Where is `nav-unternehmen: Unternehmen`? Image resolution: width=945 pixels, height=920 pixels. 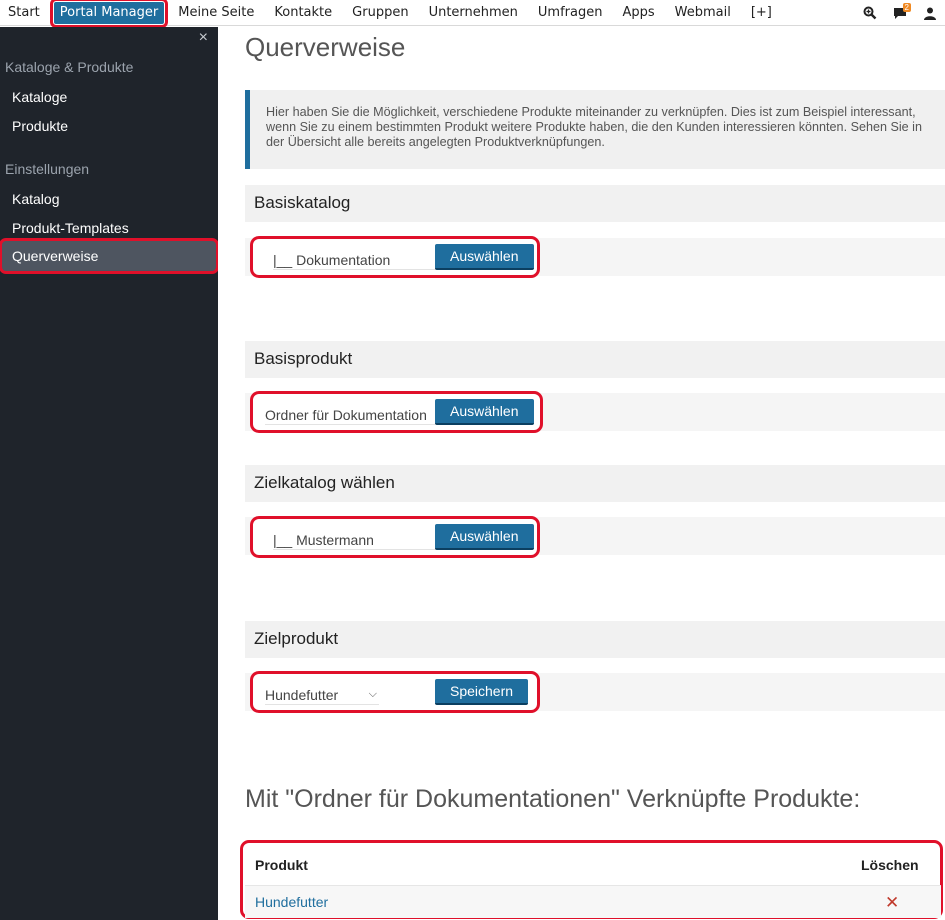 nav-unternehmen: Unternehmen is located at coordinates (473, 13).